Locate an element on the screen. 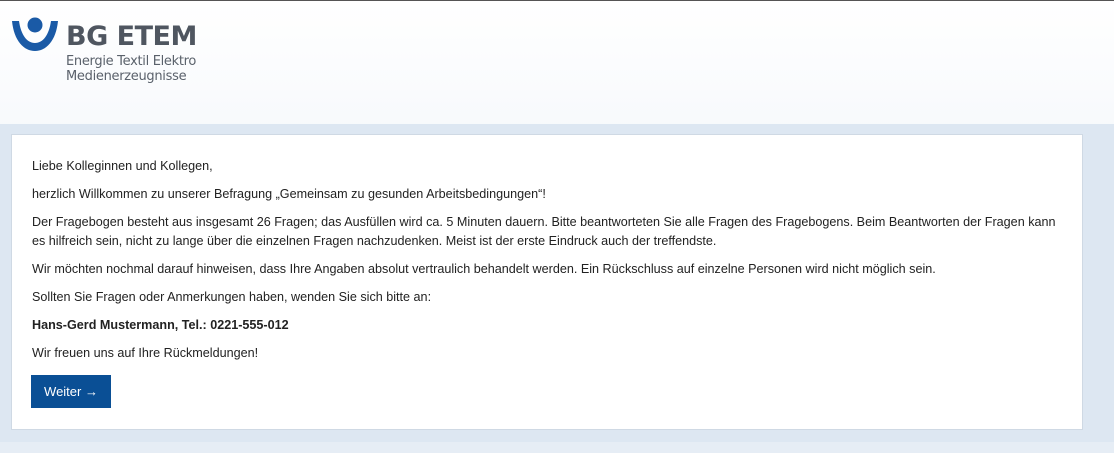 This screenshot has height=453, width=1114. contact-person: Hans-Gerd Mustermann, Tel.: 0221-555-012 is located at coordinates (160, 325).